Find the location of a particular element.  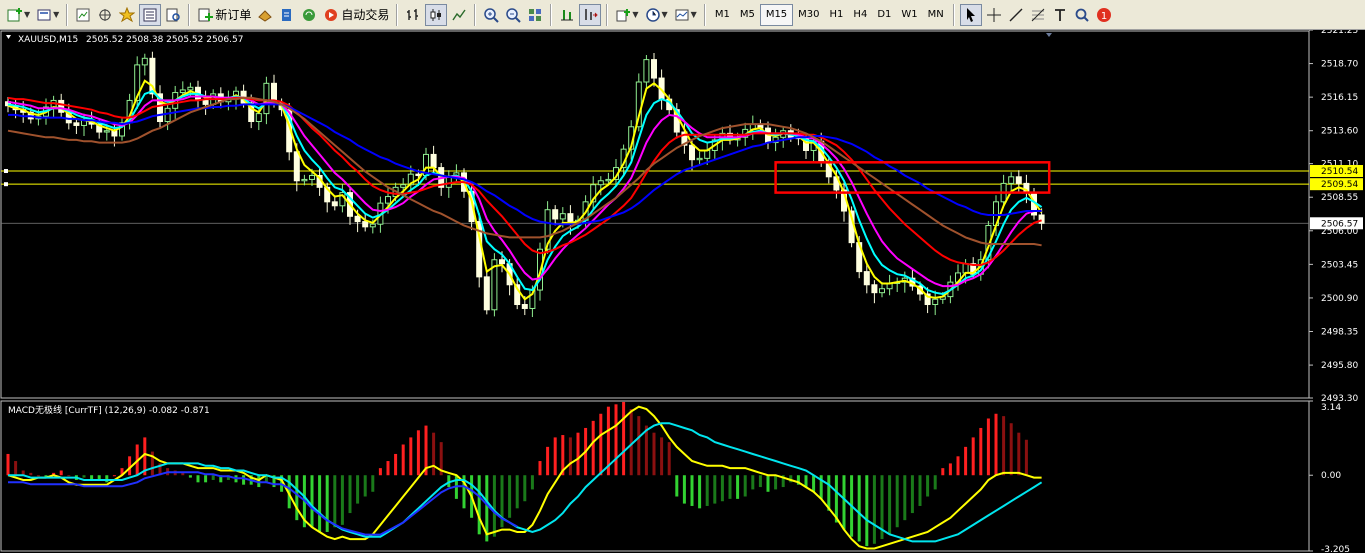

timeframe-m15: M15 is located at coordinates (776, 14).